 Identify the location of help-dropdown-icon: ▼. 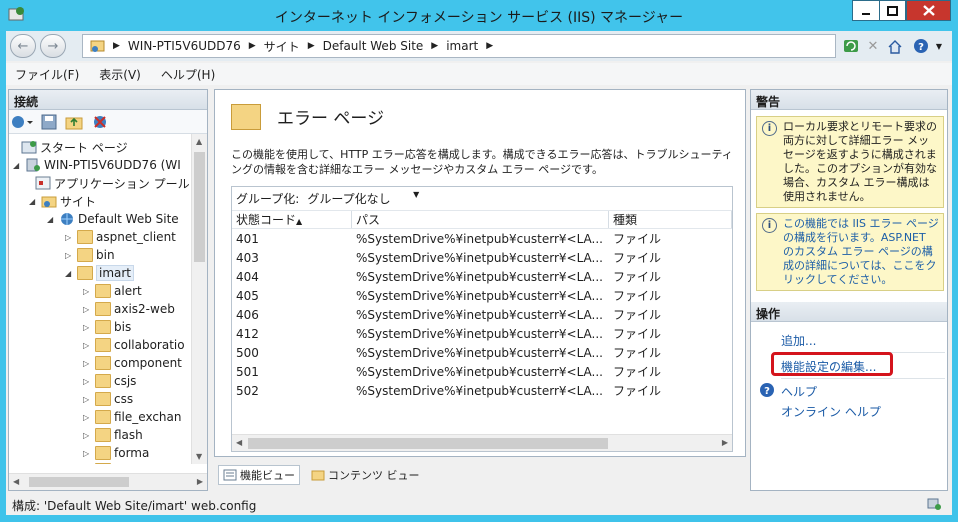
(939, 46).